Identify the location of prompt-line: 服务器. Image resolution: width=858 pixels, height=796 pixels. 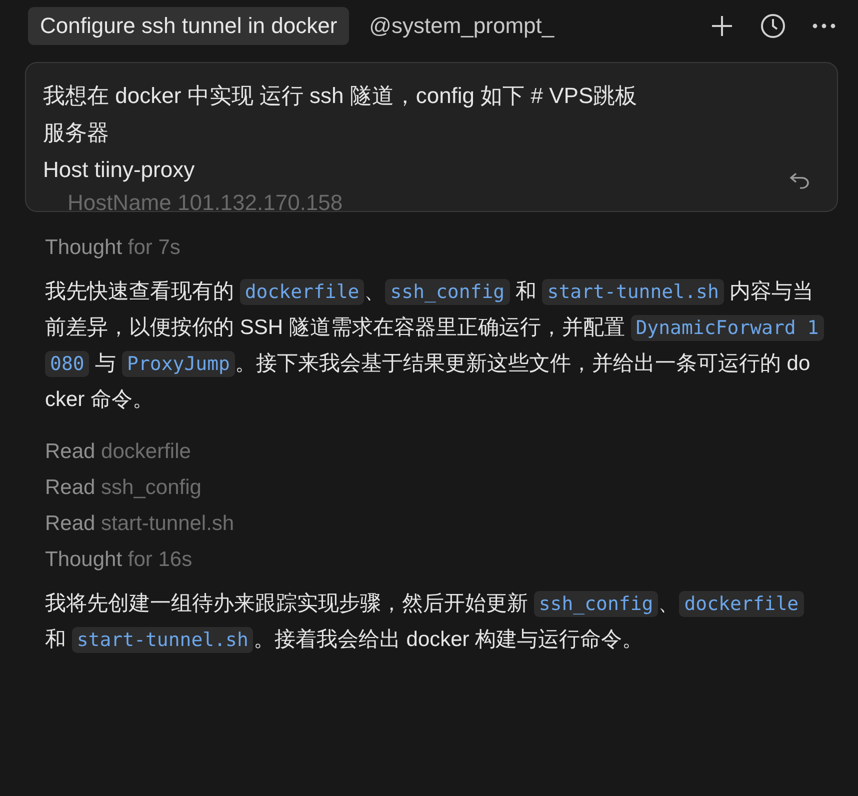
(76, 133).